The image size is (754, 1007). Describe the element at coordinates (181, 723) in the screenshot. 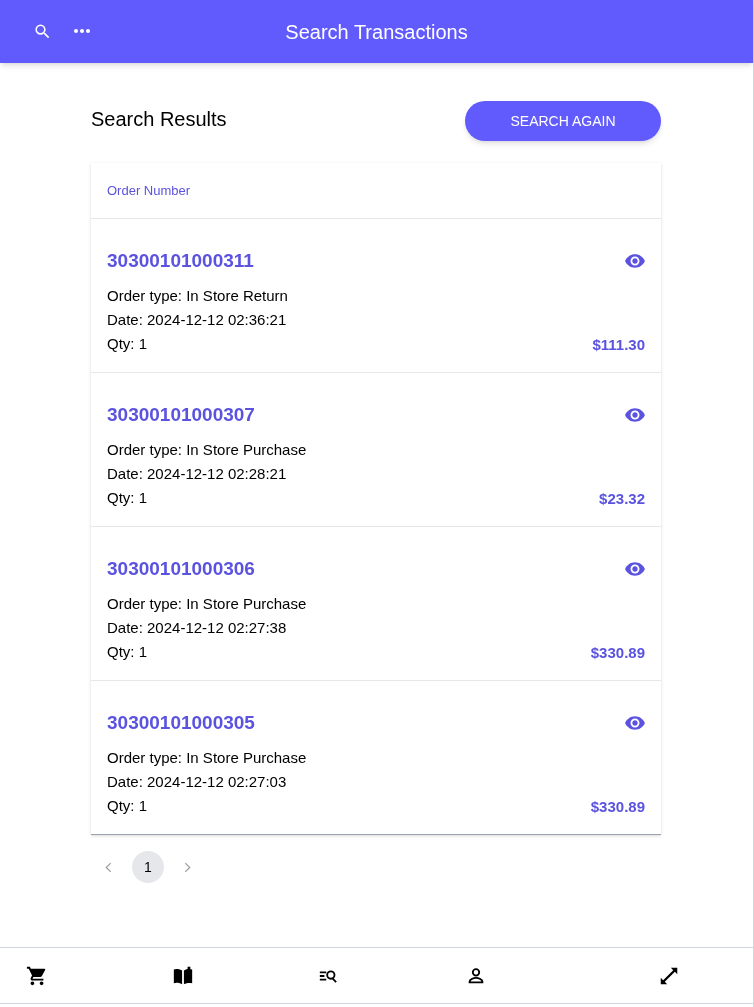

I see `order-number: 30300101000305` at that location.